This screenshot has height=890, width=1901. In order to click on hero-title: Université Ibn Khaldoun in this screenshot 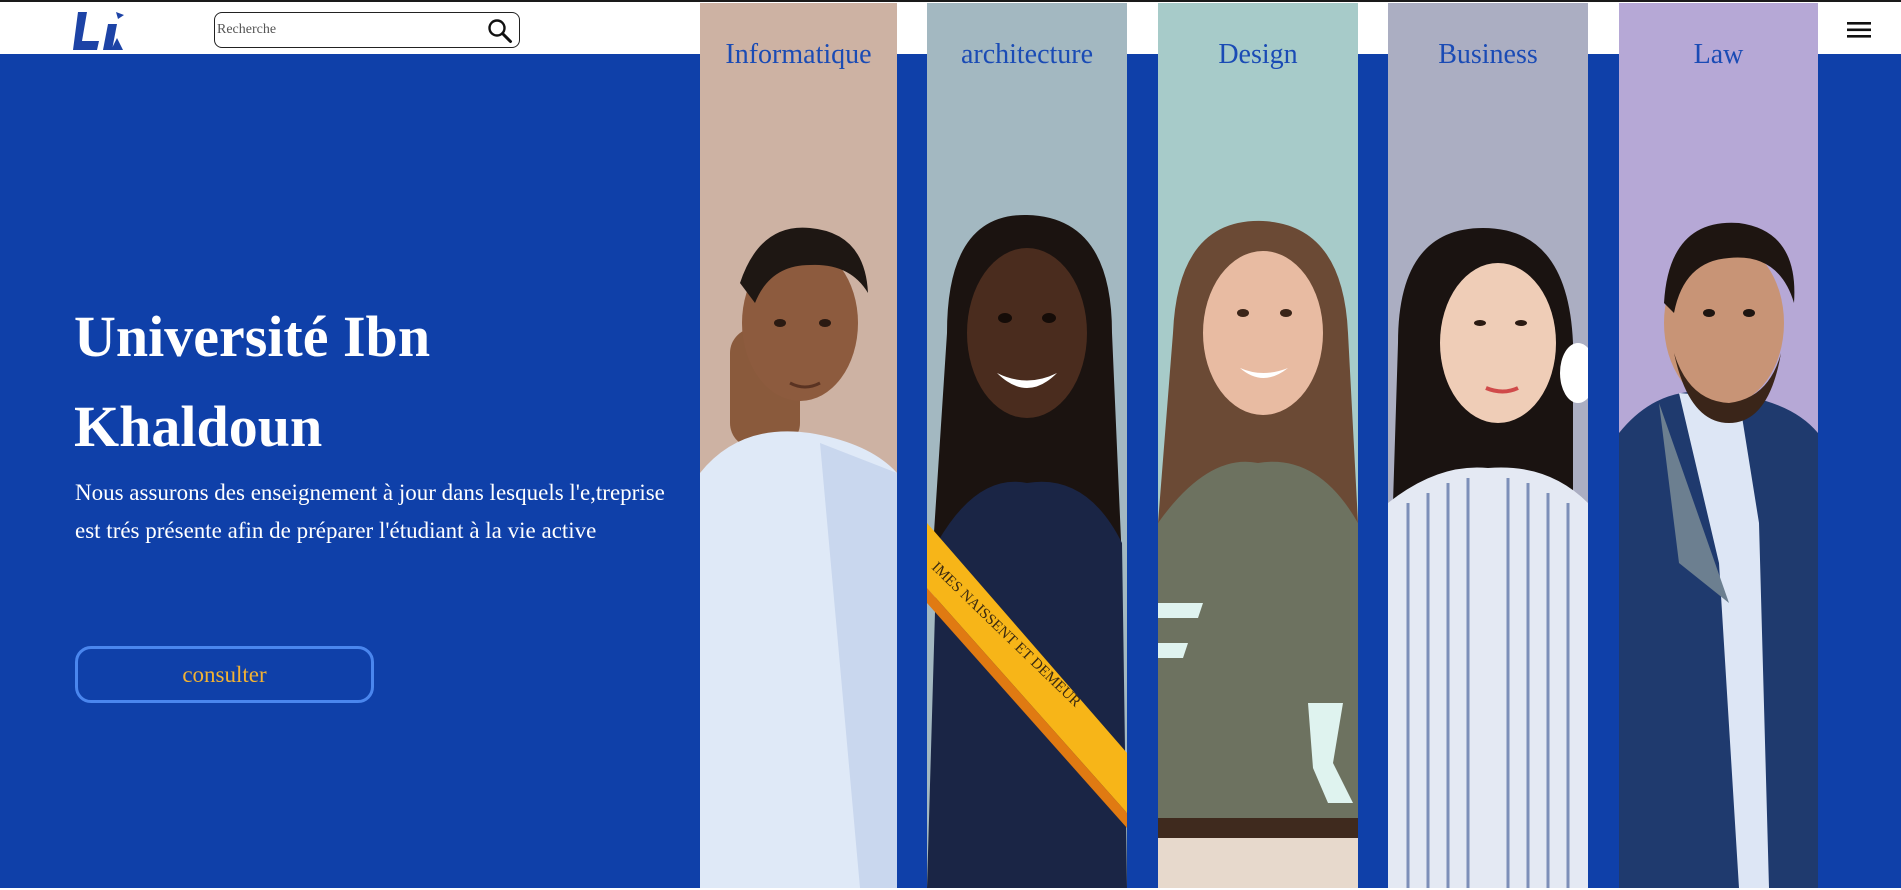, I will do `click(252, 381)`.